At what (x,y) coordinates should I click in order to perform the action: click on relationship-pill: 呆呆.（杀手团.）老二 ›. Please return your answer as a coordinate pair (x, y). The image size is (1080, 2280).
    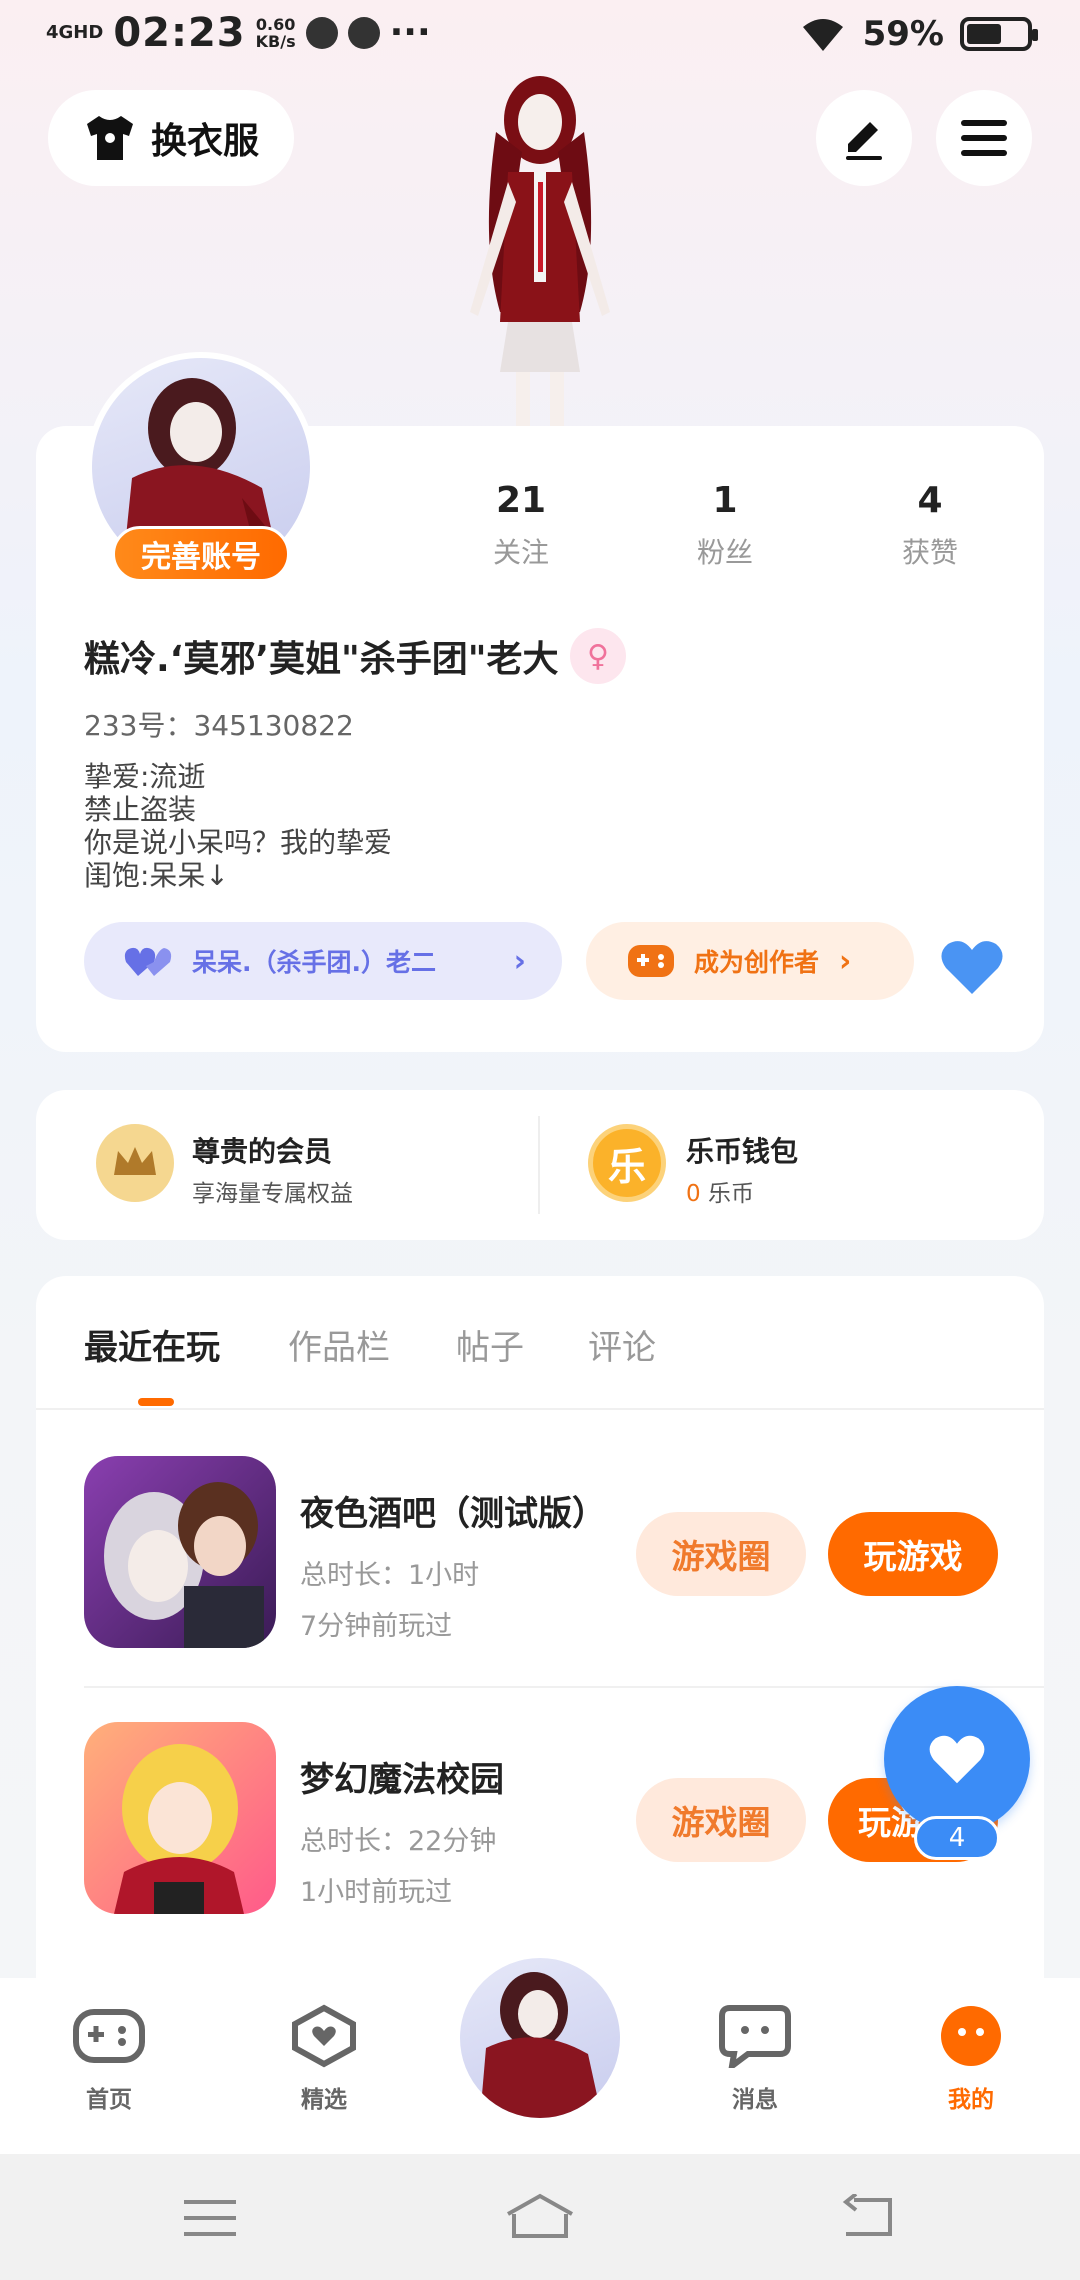
    Looking at the image, I should click on (323, 961).